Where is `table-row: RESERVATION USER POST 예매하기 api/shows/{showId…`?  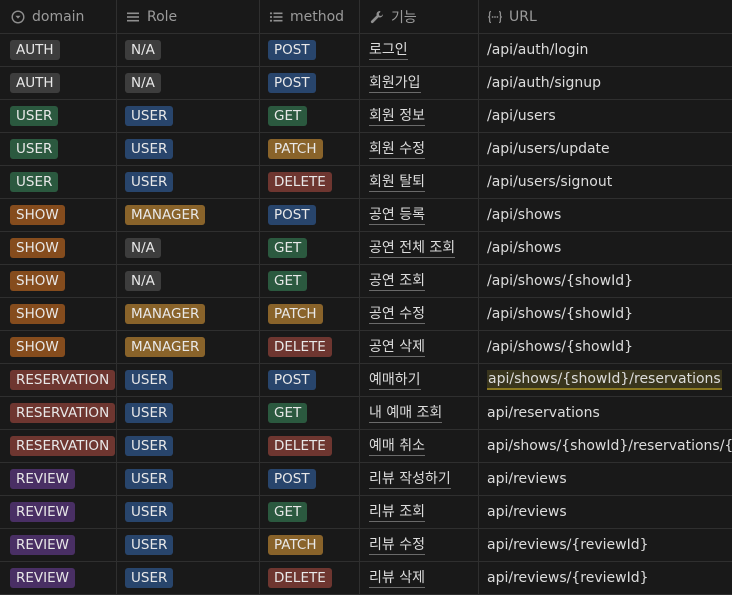 table-row: RESERVATION USER POST 예매하기 api/shows/{showId… is located at coordinates (366, 380).